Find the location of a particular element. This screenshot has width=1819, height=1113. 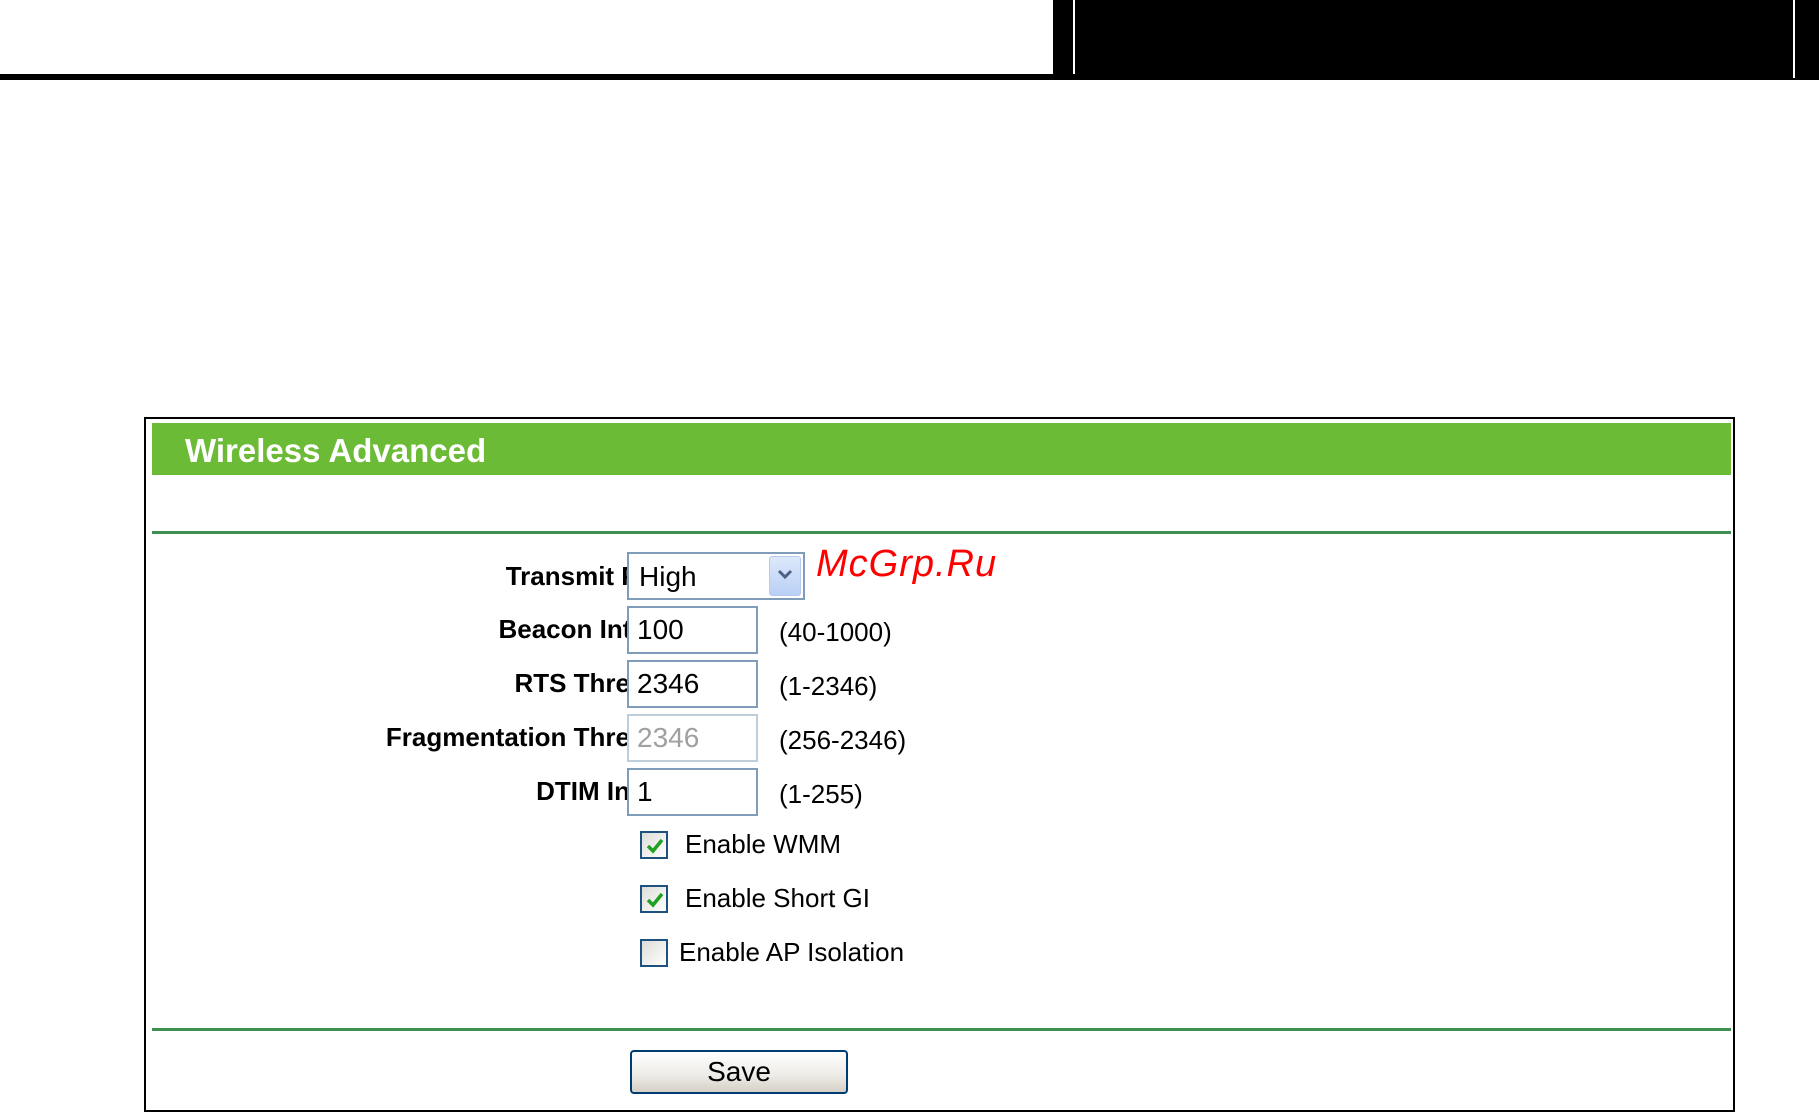

fragmentation-threshold-range: (256-2346) is located at coordinates (843, 740).